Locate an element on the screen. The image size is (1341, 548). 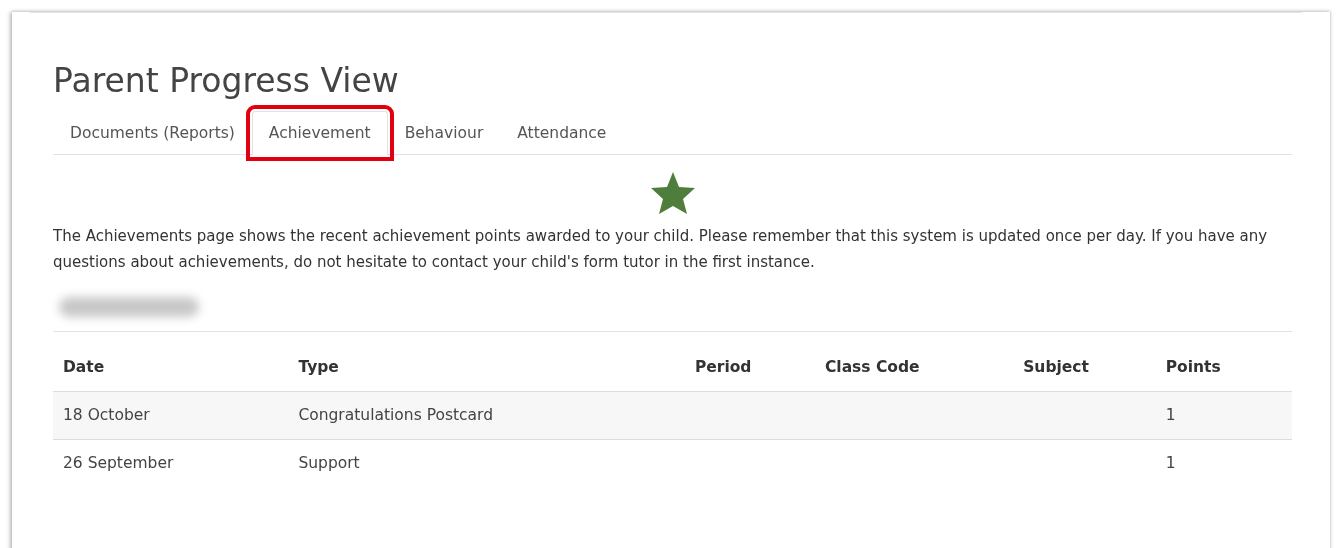
column-header: Points is located at coordinates (1223, 367).